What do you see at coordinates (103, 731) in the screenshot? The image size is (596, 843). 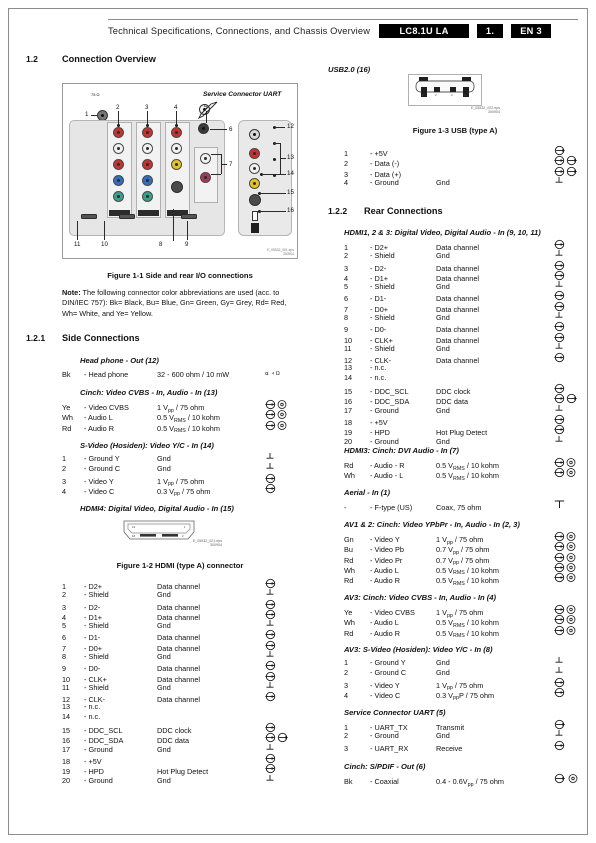 I see `pin-name: - DDC_SCL` at bounding box center [103, 731].